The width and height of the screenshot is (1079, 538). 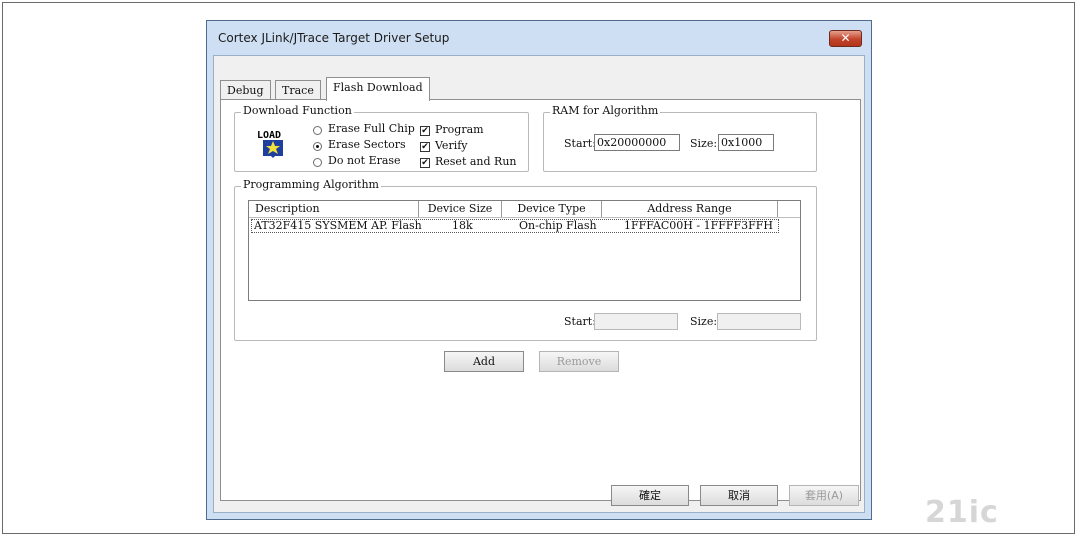 I want to click on erase-sectors-label: Erase Sectors, so click(x=367, y=144).